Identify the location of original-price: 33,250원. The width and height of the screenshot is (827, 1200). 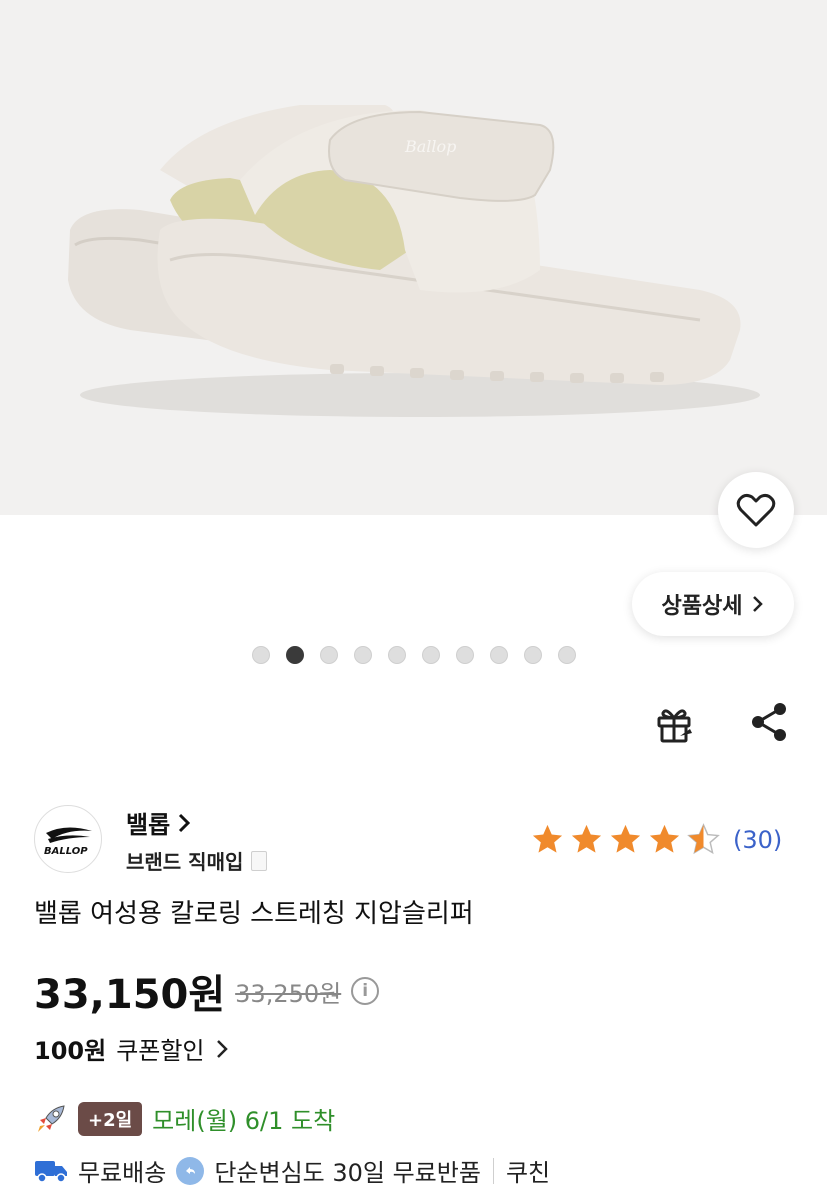
(288, 993).